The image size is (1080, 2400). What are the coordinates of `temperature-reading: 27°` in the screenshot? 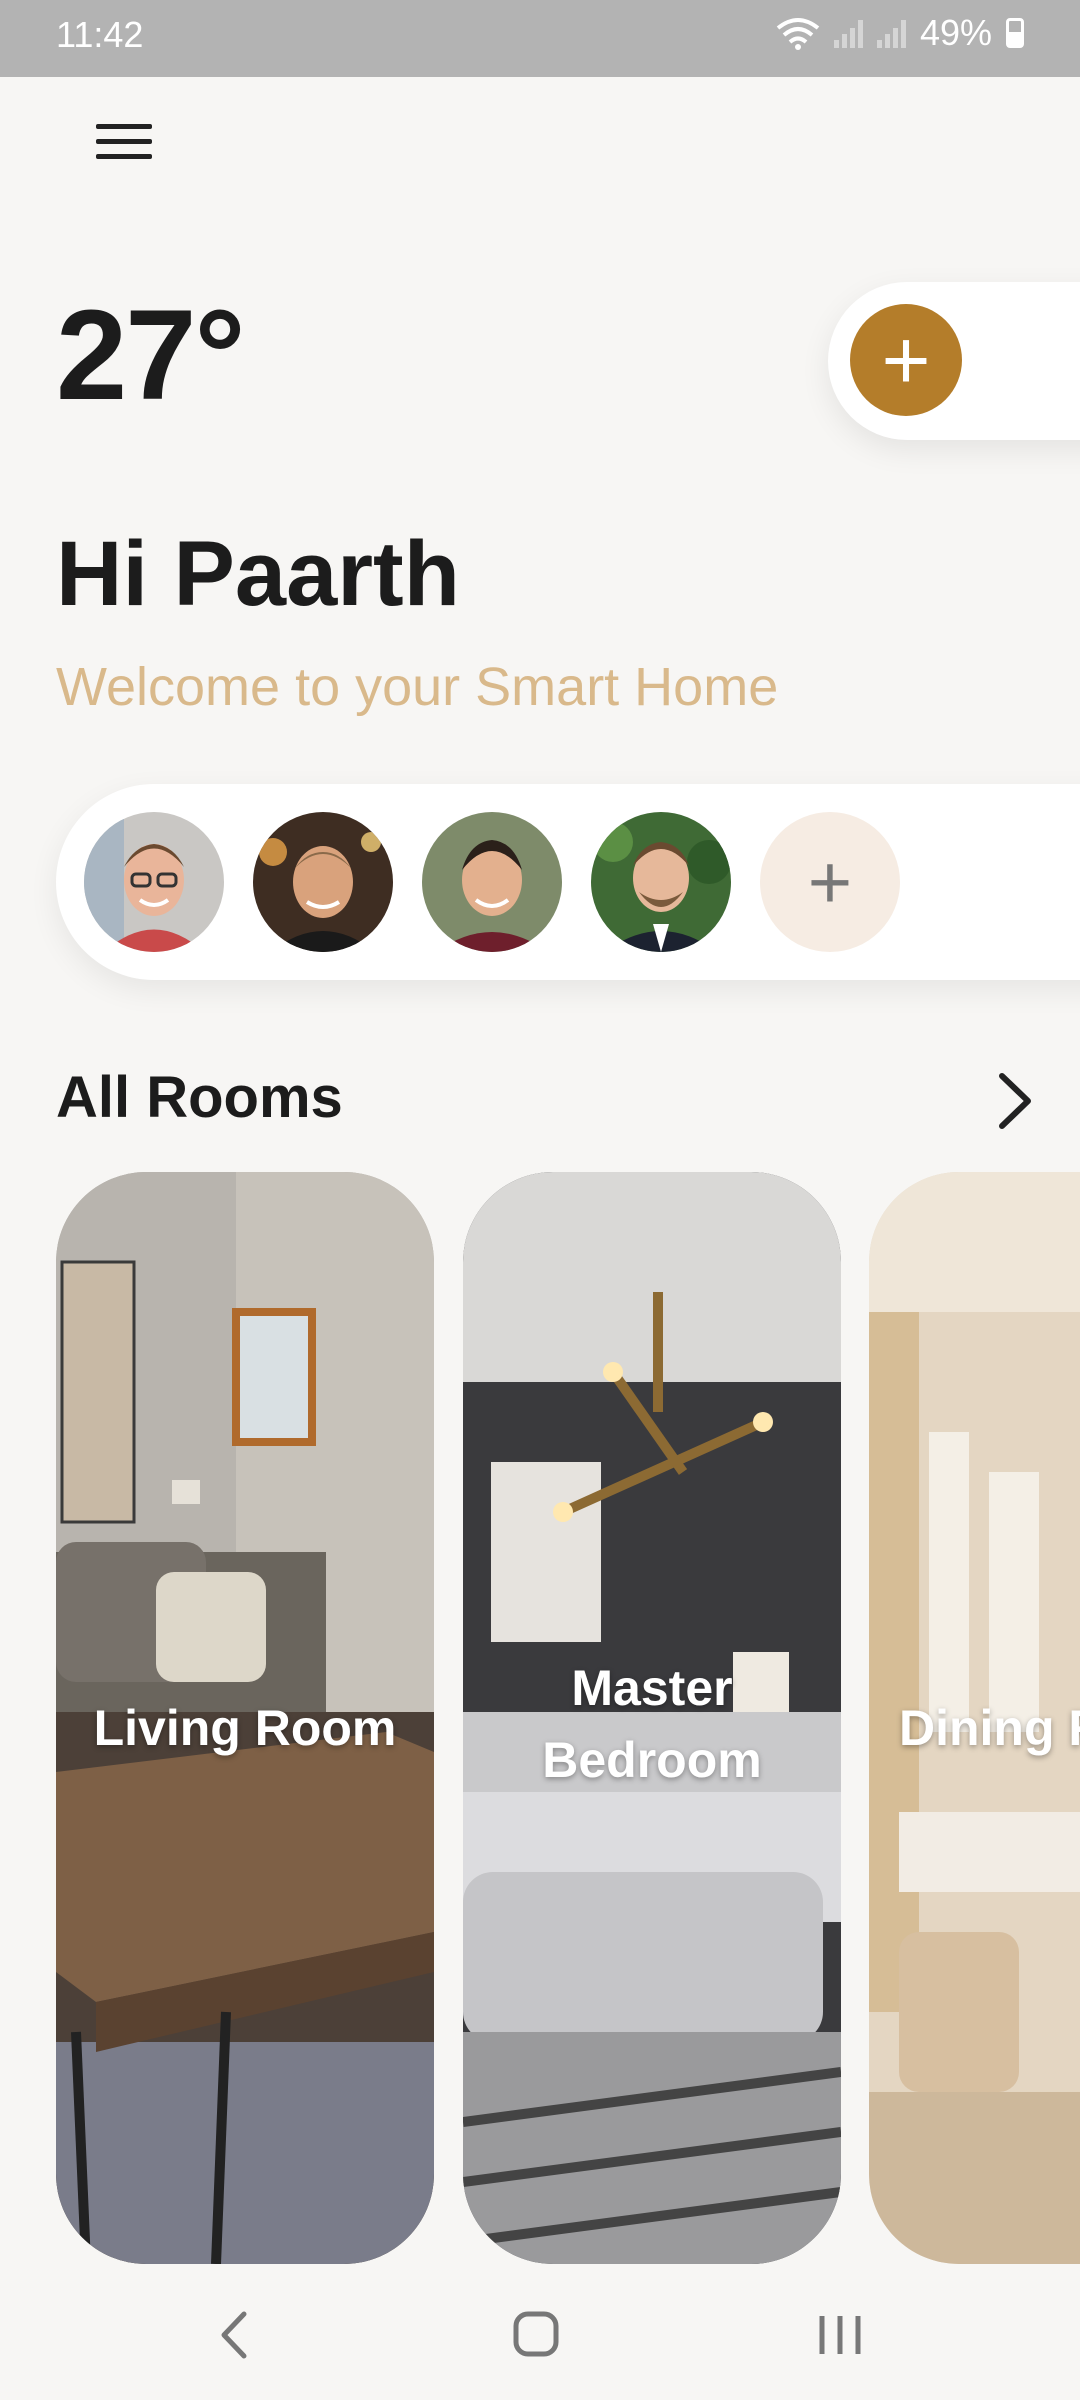 It's located at (151, 355).